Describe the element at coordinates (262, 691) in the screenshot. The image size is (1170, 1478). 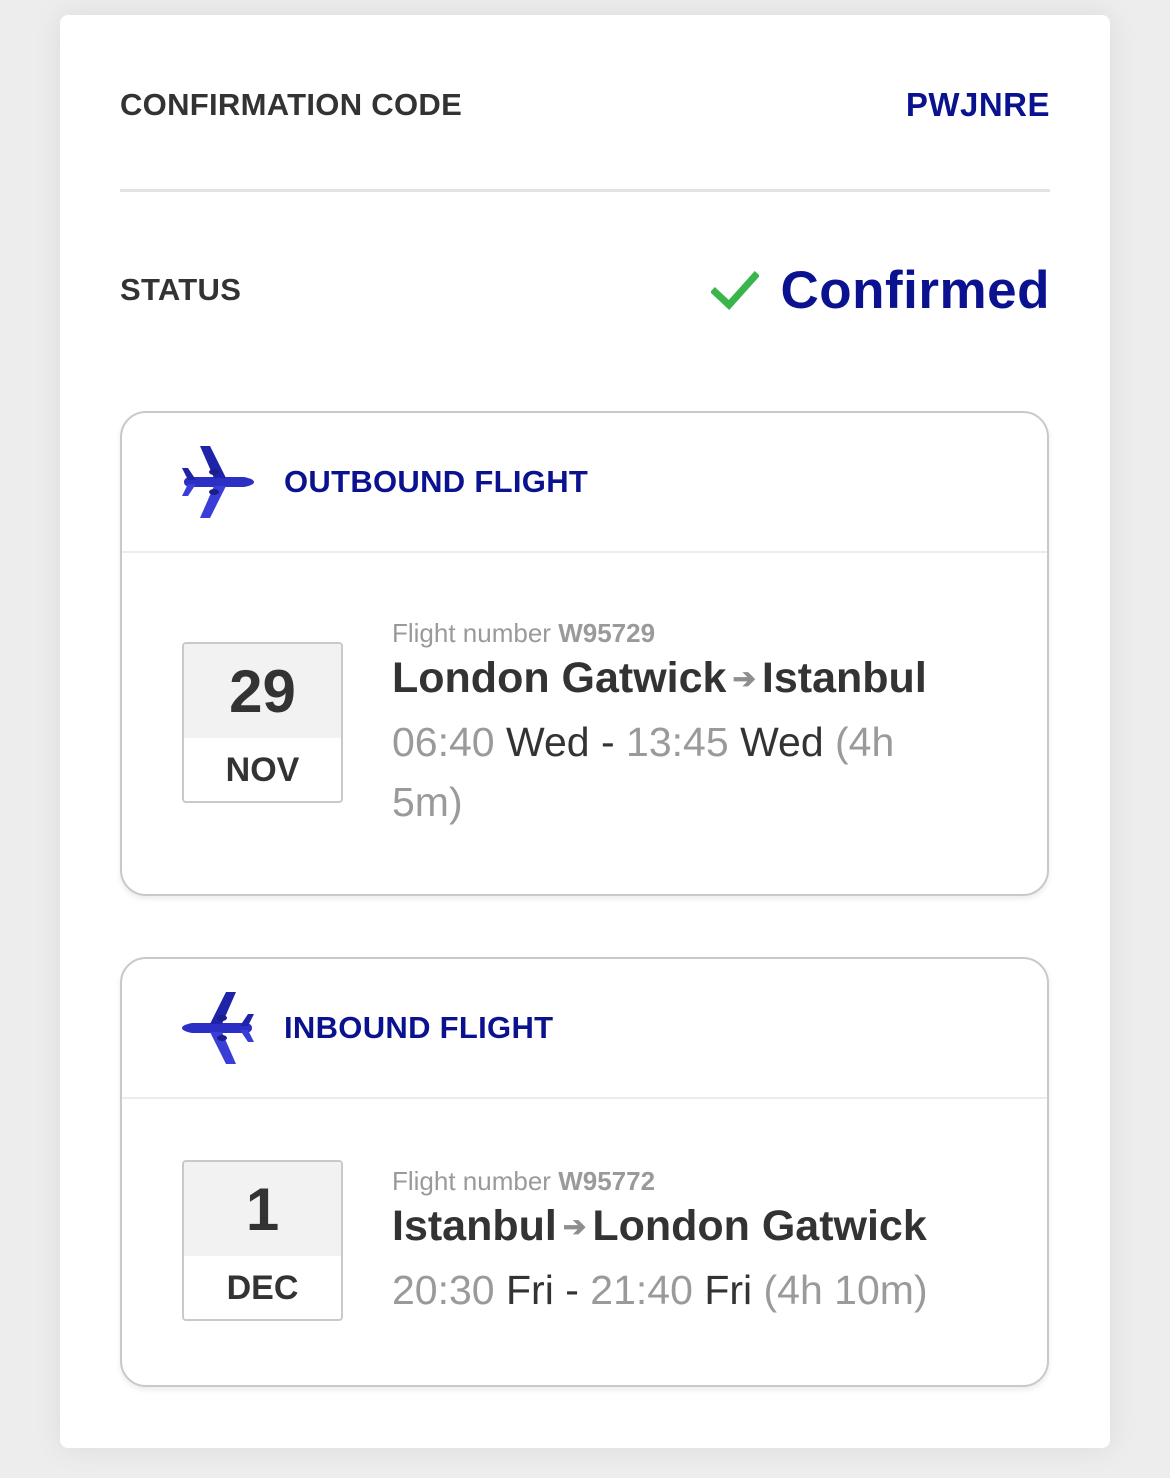
I see `date-day: 29` at that location.